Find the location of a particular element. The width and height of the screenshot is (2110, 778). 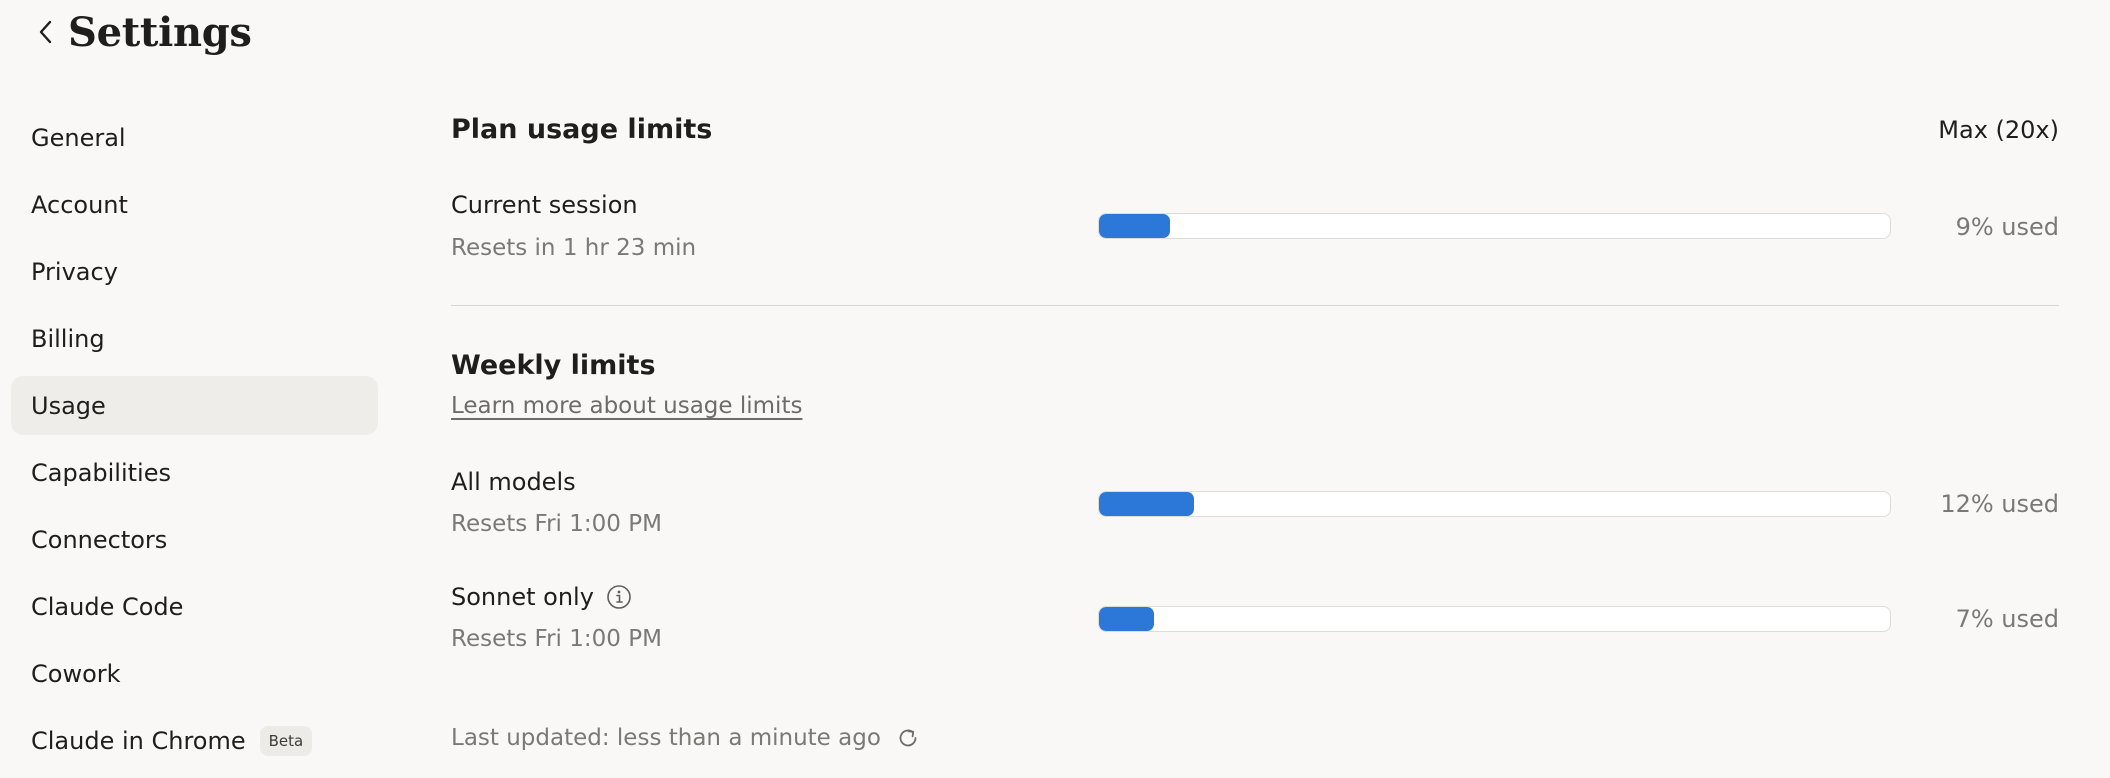

all-models-label: All models is located at coordinates (513, 482).